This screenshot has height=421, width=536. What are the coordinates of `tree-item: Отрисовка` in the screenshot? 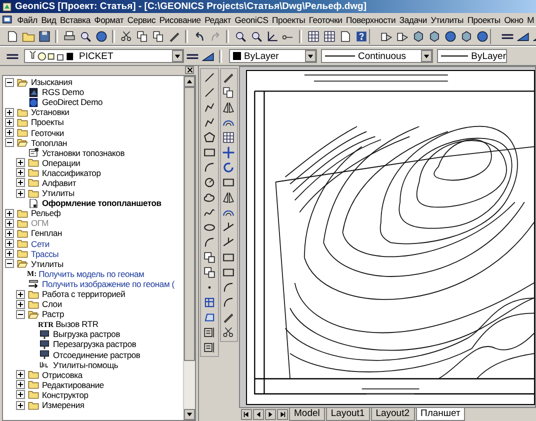 It's located at (62, 375).